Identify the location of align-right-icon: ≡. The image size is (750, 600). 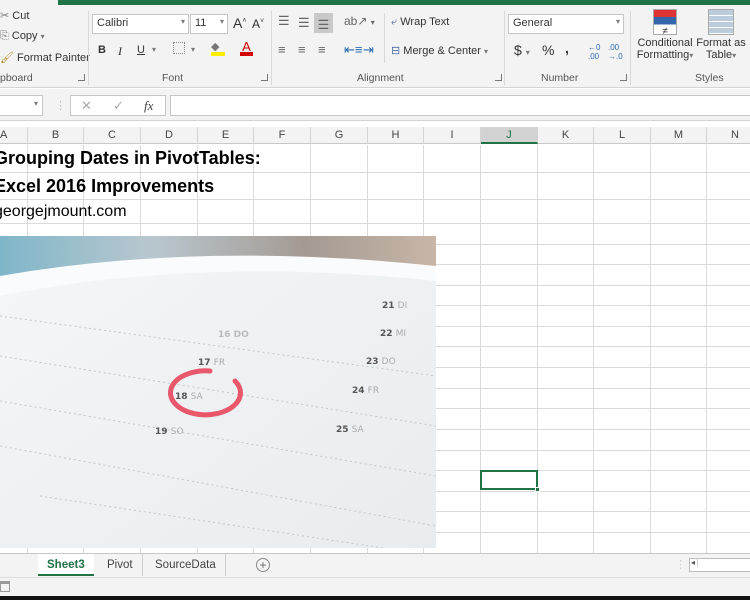
(322, 49).